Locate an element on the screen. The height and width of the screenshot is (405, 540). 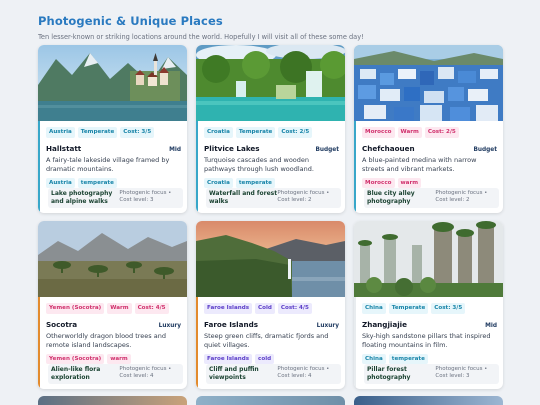
climate-tag: Cold is located at coordinates (265, 308).